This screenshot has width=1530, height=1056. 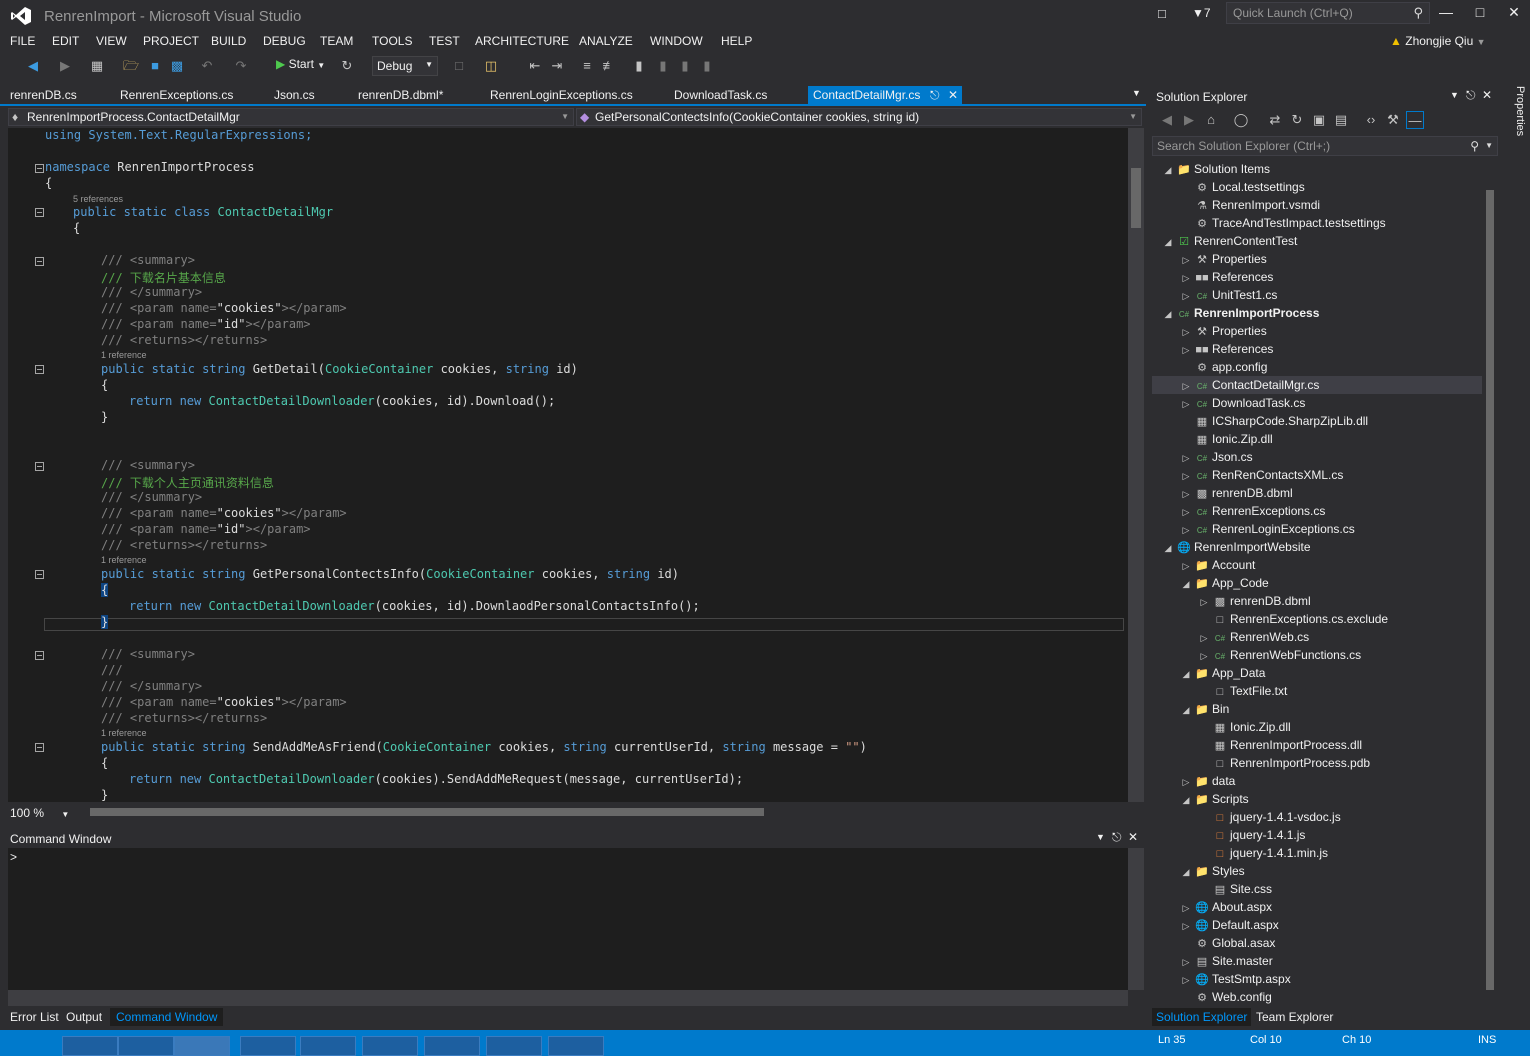 I want to click on tree-item: ⚗ RenrenImport.vsmdi, so click(x=1317, y=205).